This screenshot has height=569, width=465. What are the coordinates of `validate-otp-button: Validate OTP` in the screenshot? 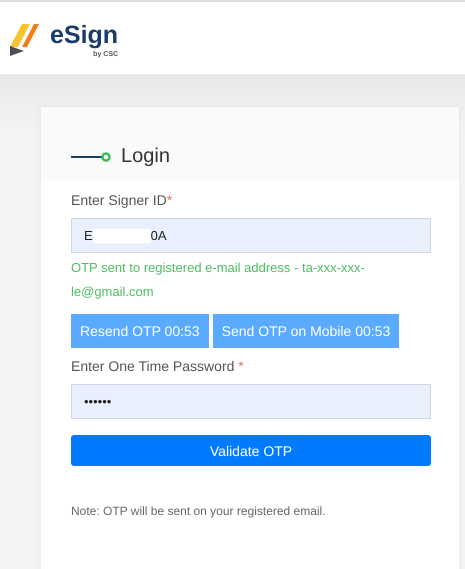 It's located at (251, 450).